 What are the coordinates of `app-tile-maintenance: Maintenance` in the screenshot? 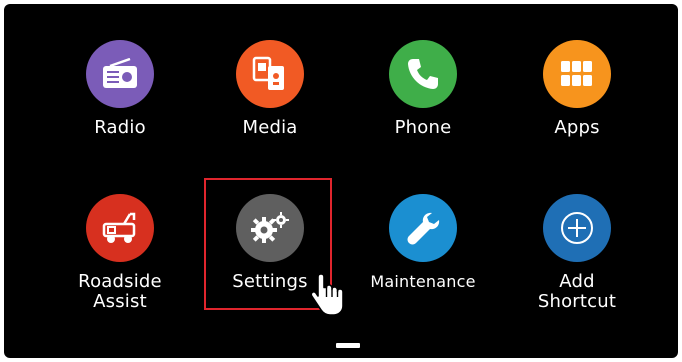 It's located at (423, 243).